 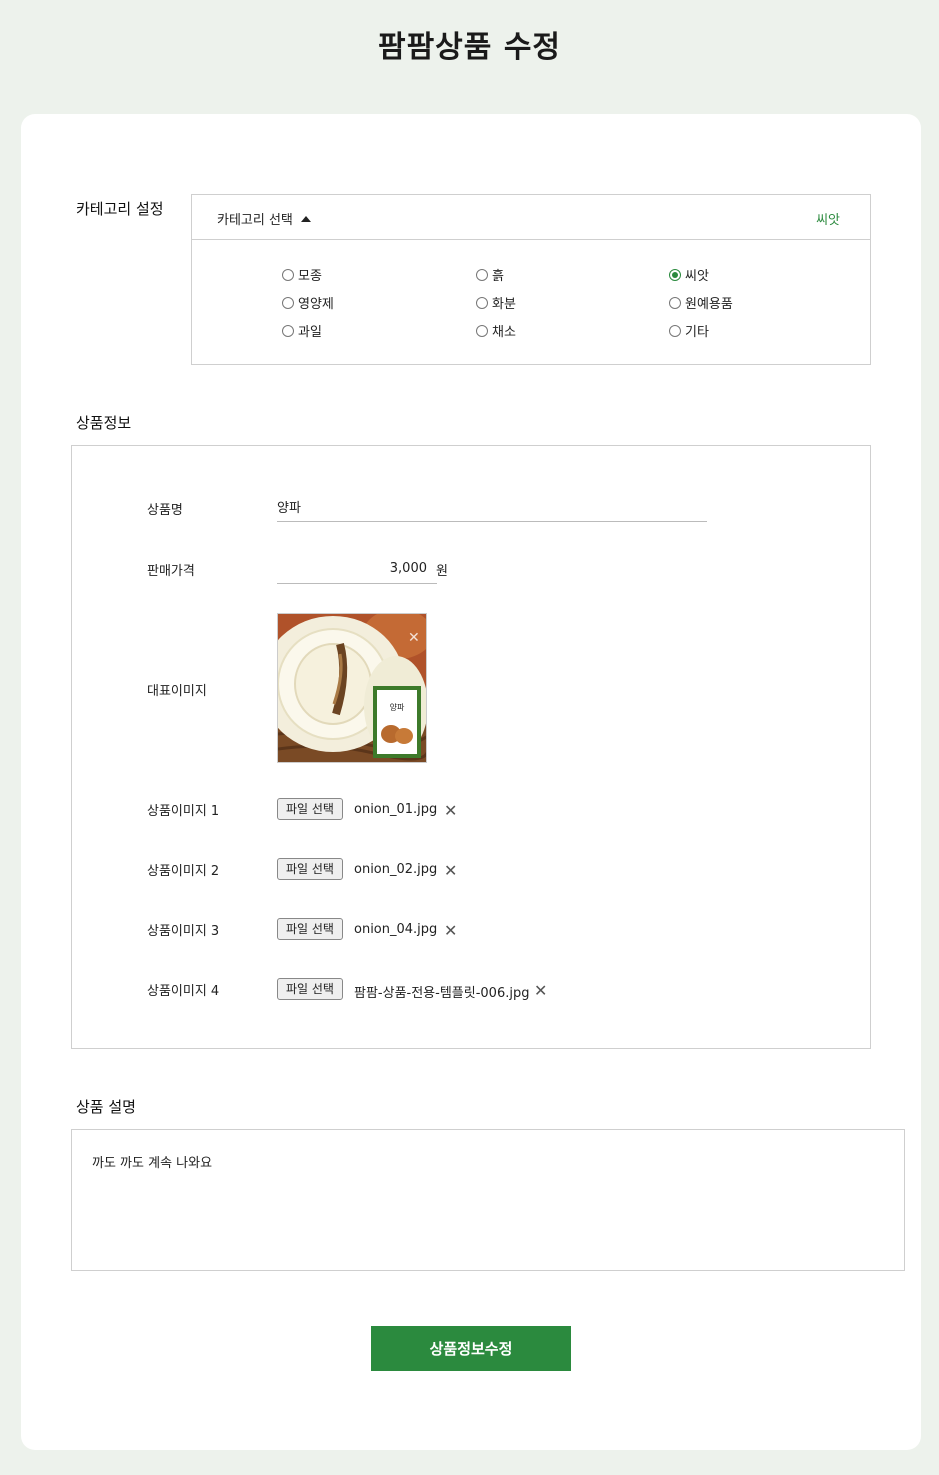 What do you see at coordinates (316, 304) in the screenshot?
I see `radio-label: 영양제` at bounding box center [316, 304].